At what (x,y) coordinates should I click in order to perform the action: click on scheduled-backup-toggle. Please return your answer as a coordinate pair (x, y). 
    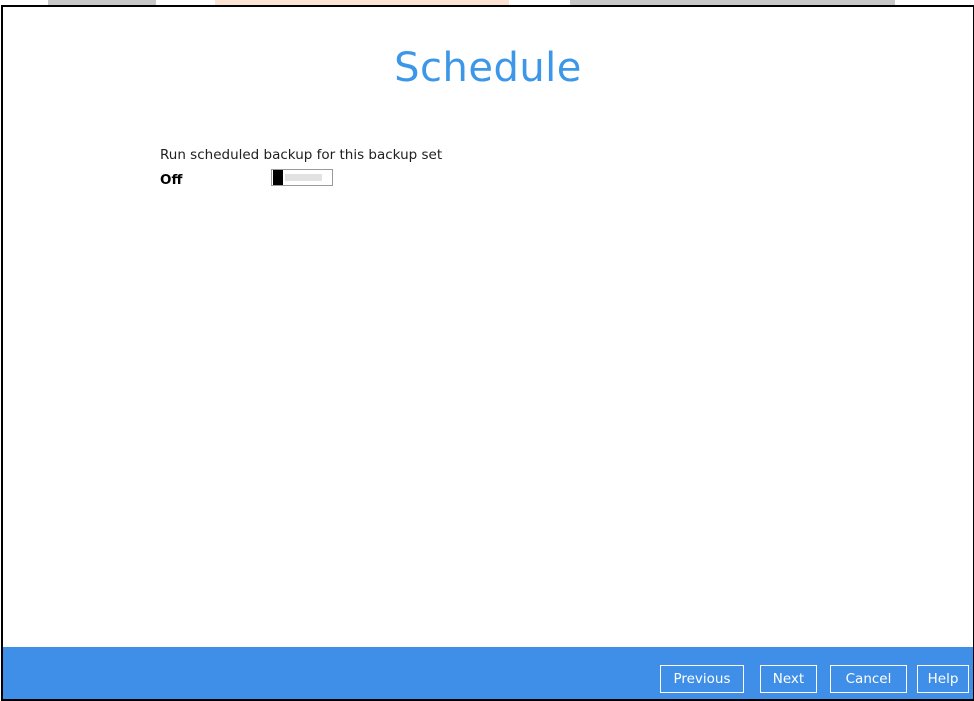
    Looking at the image, I should click on (302, 177).